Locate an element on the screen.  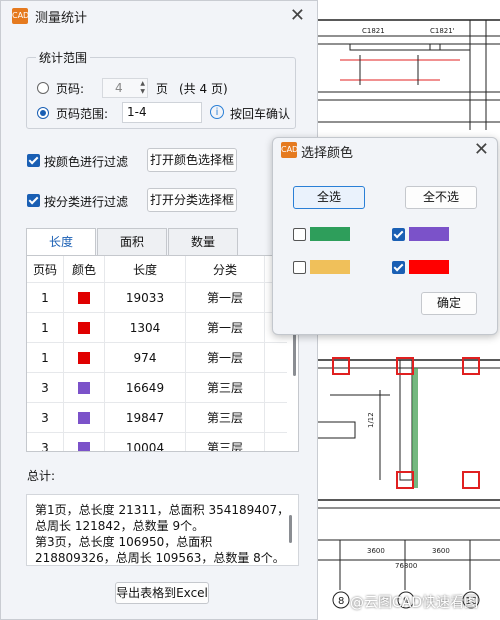
stats-range-title: 统计范围 is located at coordinates (63, 57).